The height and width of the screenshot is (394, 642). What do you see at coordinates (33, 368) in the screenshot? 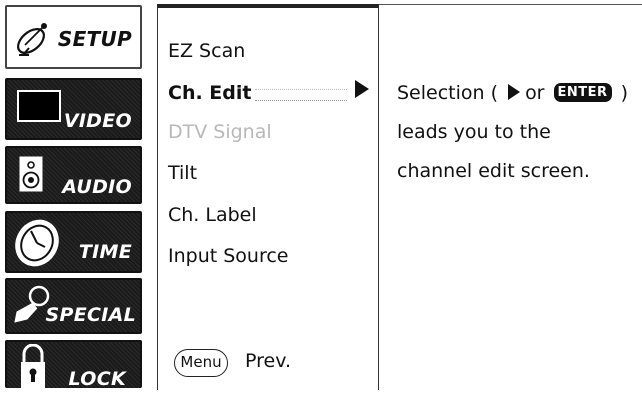
I see `padlock-icon` at bounding box center [33, 368].